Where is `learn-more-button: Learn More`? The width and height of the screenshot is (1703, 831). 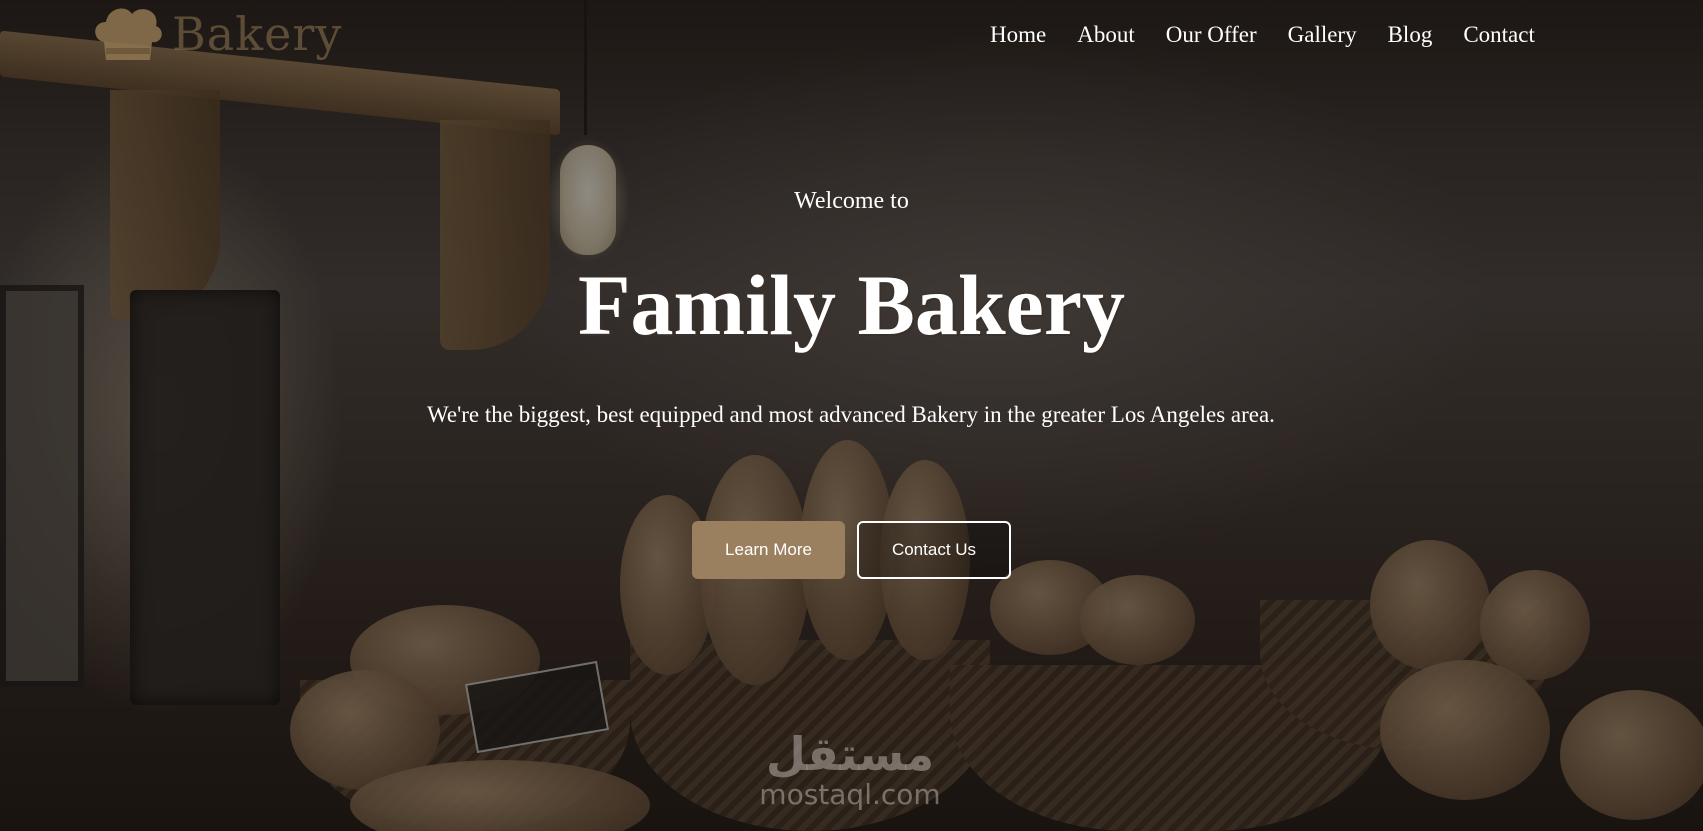 learn-more-button: Learn More is located at coordinates (768, 550).